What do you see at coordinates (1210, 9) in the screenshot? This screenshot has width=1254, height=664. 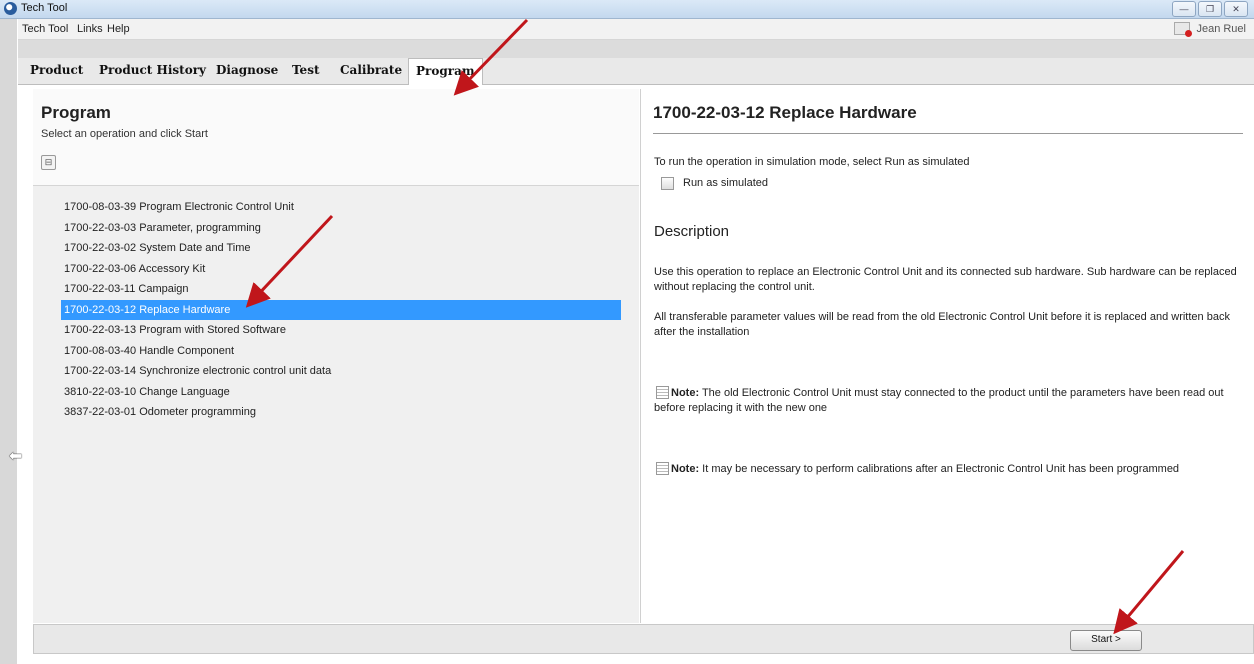 I see `restore-icon: ❐` at bounding box center [1210, 9].